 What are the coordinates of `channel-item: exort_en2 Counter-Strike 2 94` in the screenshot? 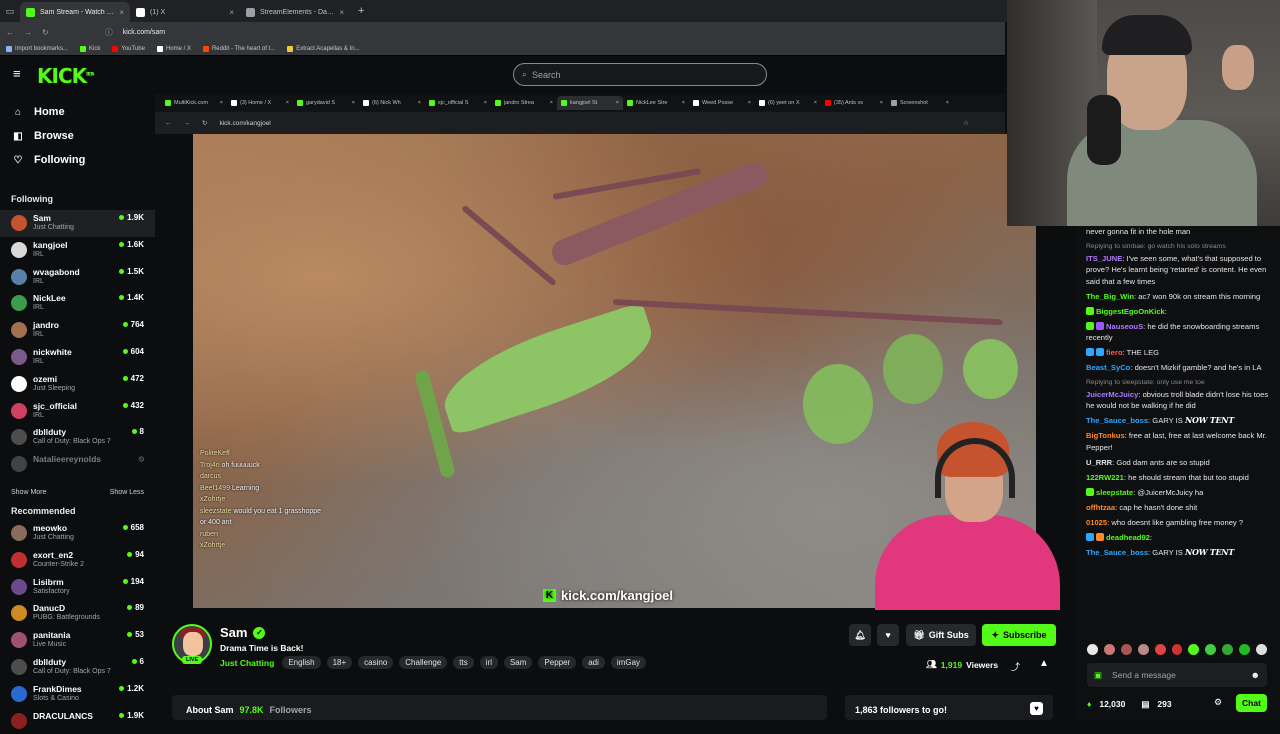 It's located at (77, 560).